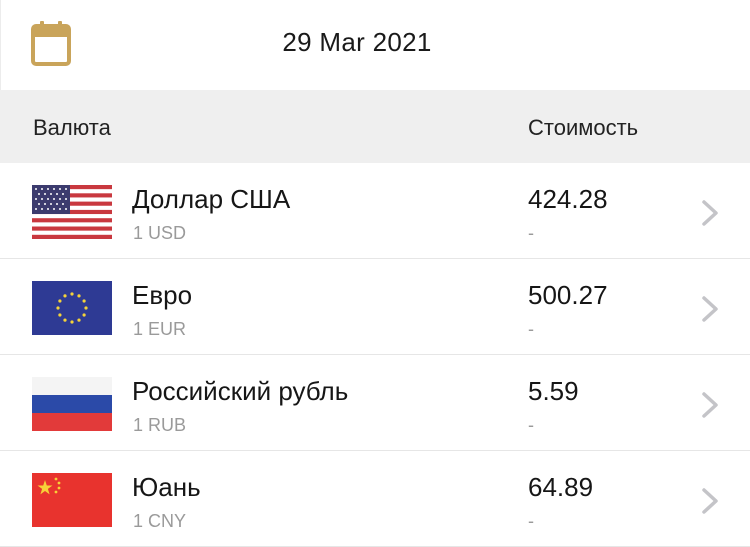  I want to click on currency-name: Евро, so click(162, 295).